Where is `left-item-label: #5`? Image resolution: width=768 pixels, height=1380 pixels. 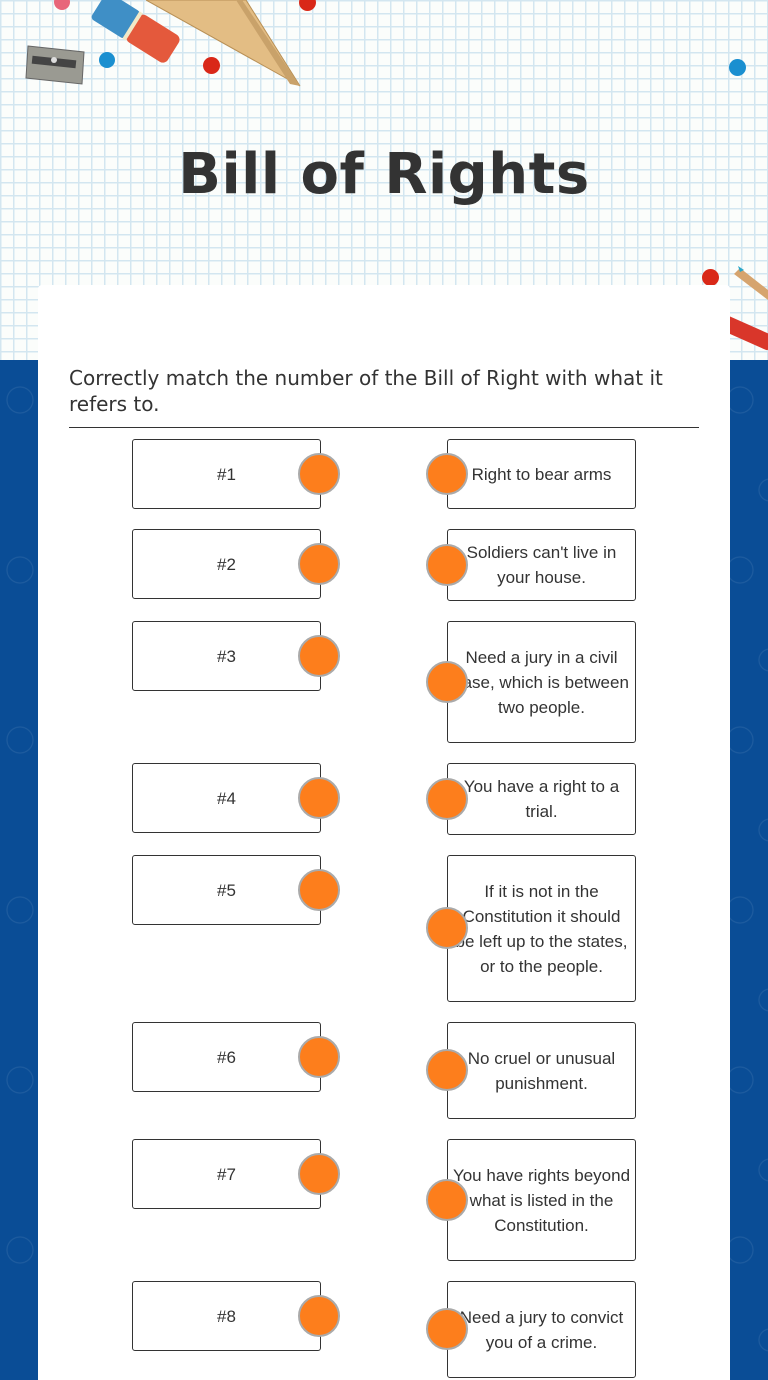 left-item-label: #5 is located at coordinates (226, 890).